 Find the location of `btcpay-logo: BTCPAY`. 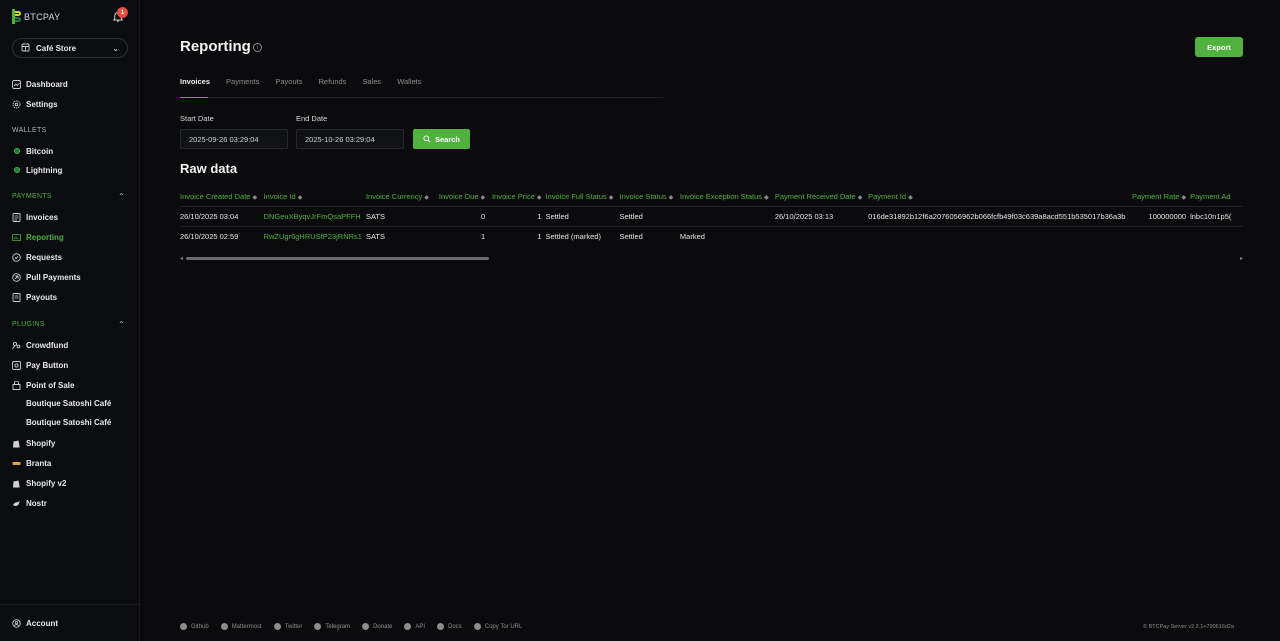

btcpay-logo: BTCPAY is located at coordinates (36, 16).